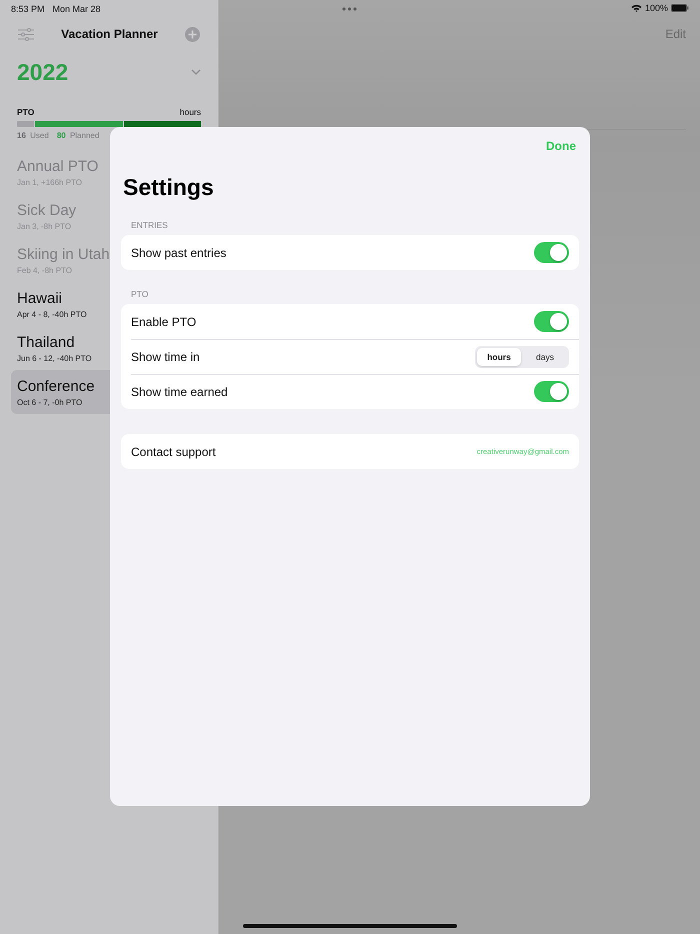 The width and height of the screenshot is (700, 934). I want to click on app-title: Vacation Planner, so click(109, 34).